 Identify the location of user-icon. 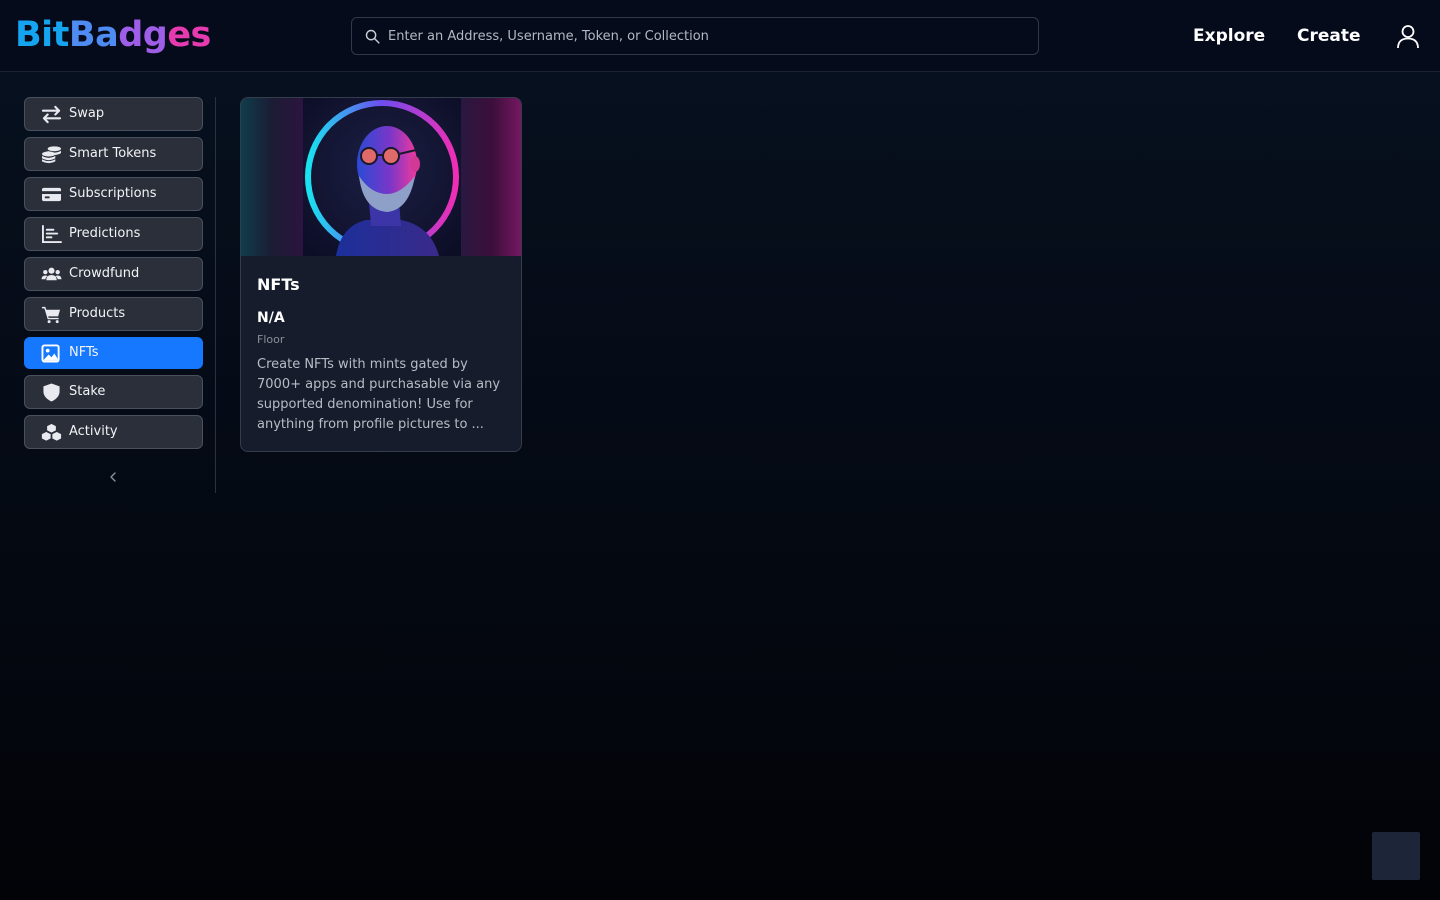
(1408, 36).